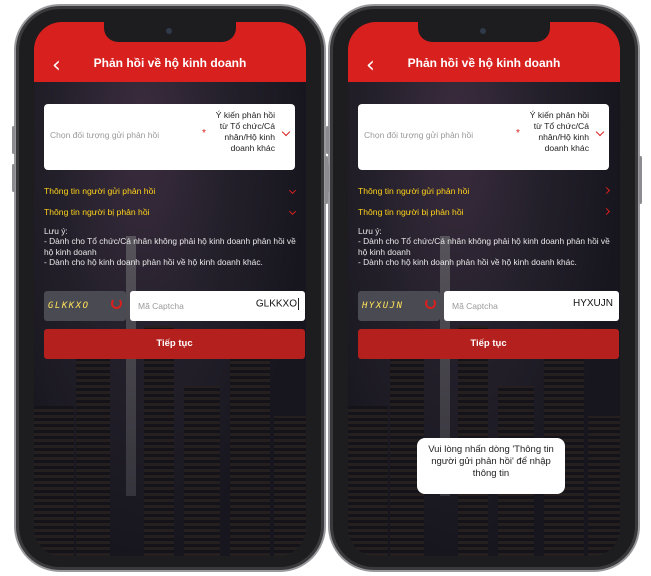  I want to click on text-cursor, so click(298, 304).